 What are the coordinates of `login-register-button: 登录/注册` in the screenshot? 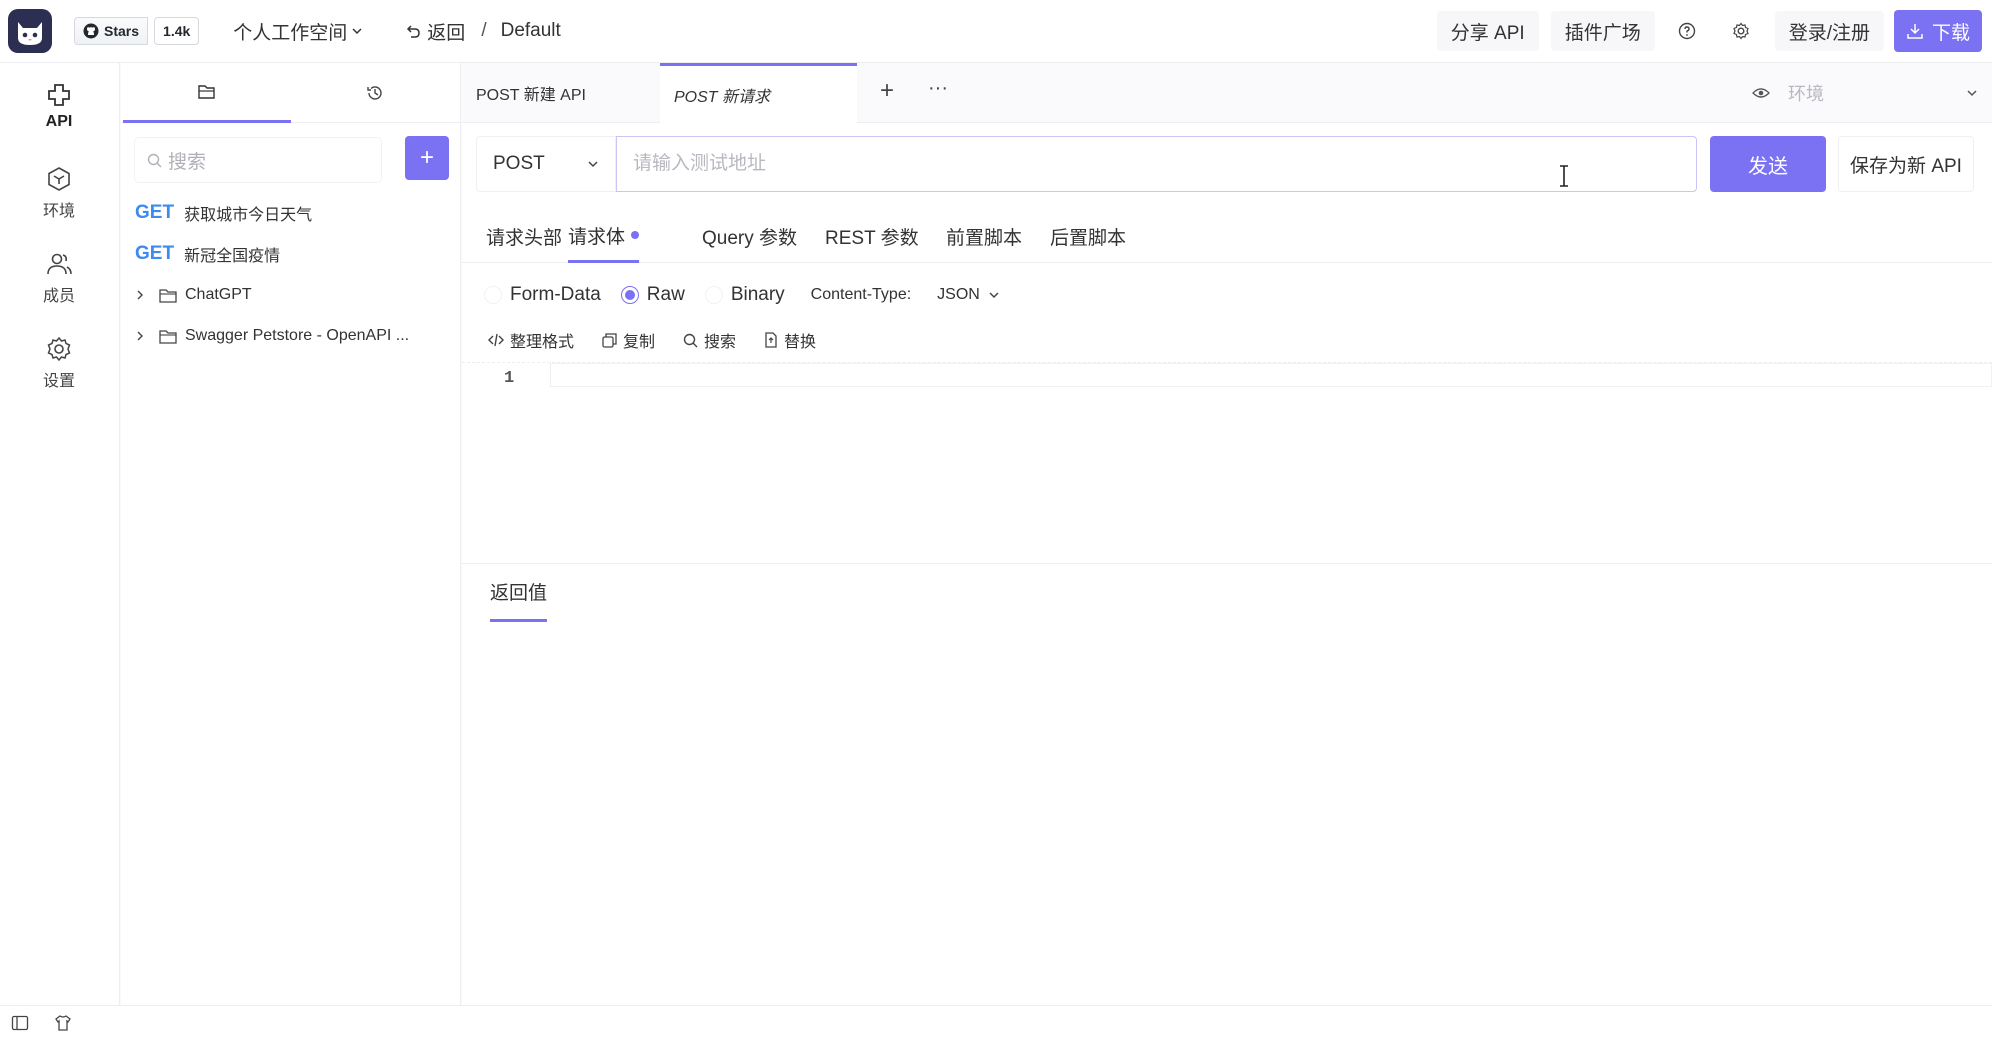 It's located at (1829, 31).